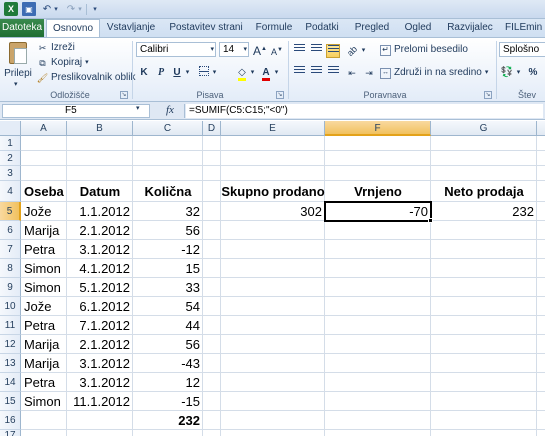 The image size is (545, 436). Describe the element at coordinates (168, 401) in the screenshot. I see `cell-kolicina: -15` at that location.